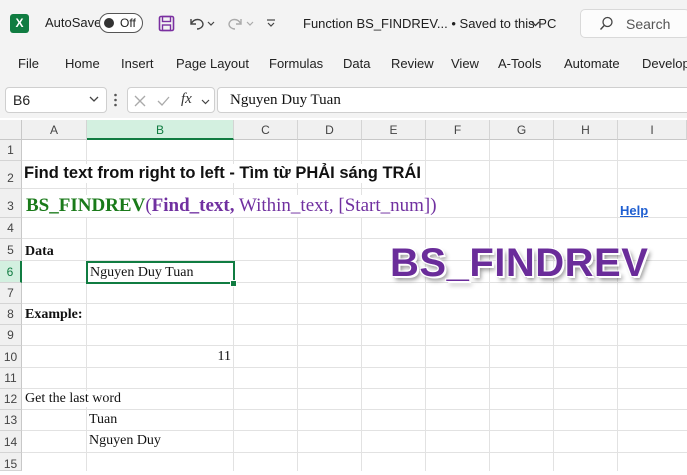 The width and height of the screenshot is (687, 475). What do you see at coordinates (652, 130) in the screenshot?
I see `column-header-i: I` at bounding box center [652, 130].